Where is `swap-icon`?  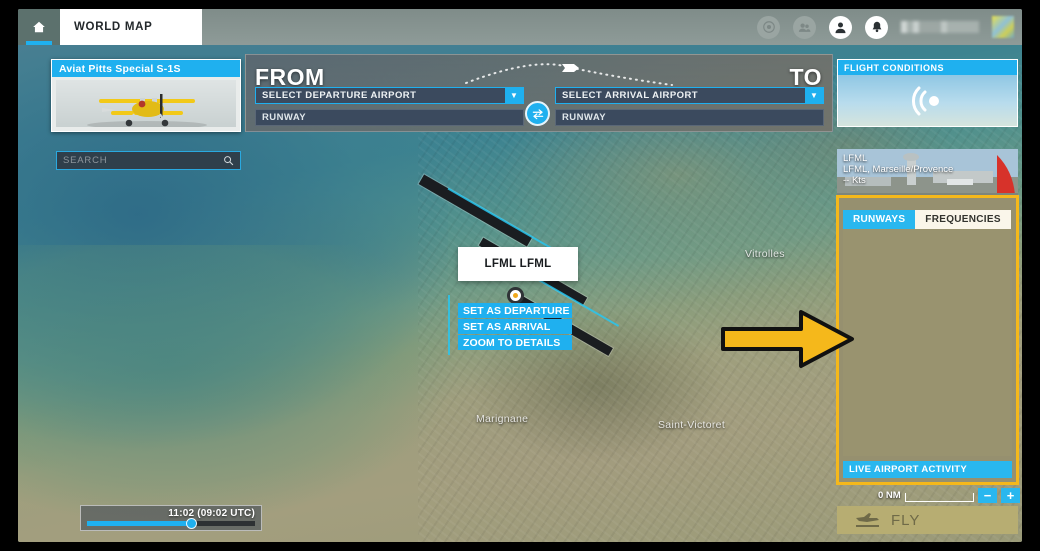 swap-icon is located at coordinates (537, 113).